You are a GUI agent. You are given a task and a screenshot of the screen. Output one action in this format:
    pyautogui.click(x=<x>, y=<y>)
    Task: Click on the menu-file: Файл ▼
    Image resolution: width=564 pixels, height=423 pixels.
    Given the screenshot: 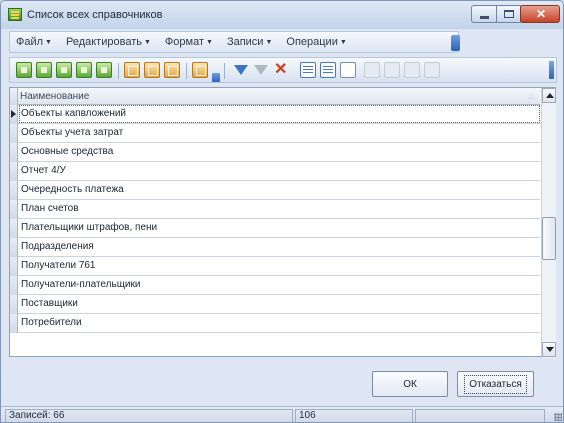 What is the action you would take?
    pyautogui.click(x=34, y=42)
    